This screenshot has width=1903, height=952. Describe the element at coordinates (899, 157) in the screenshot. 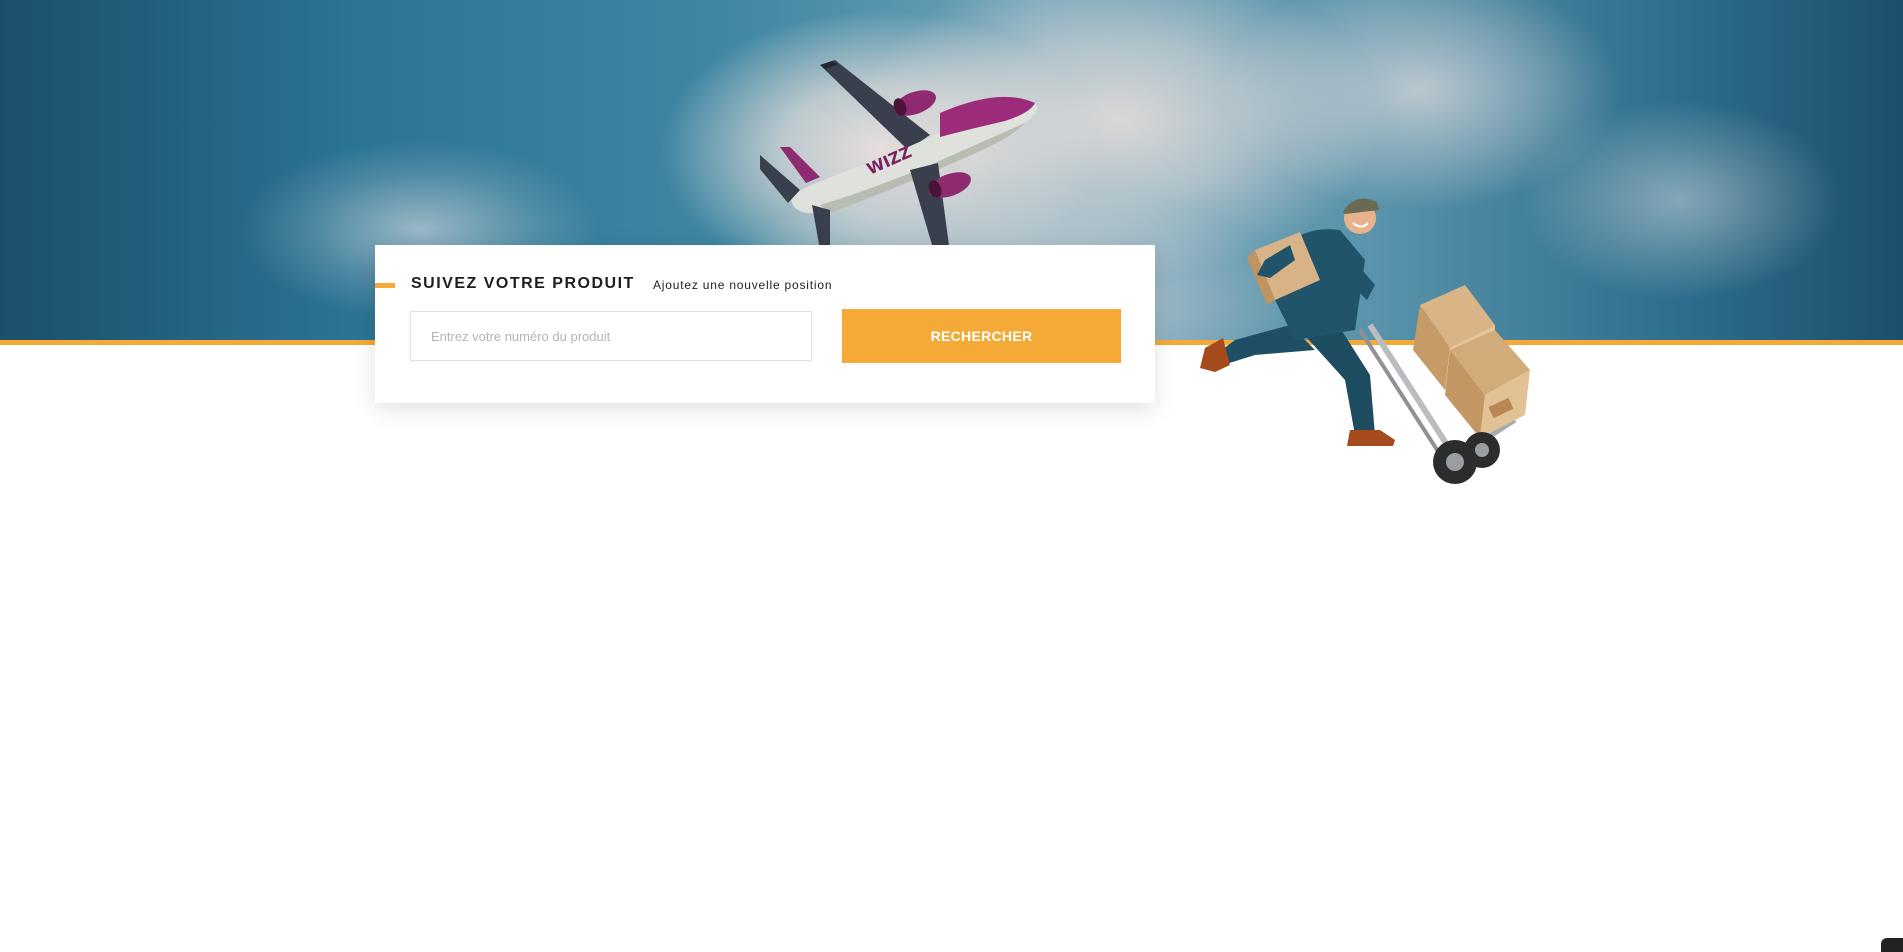

I see `airplane-image: WIZZ` at that location.